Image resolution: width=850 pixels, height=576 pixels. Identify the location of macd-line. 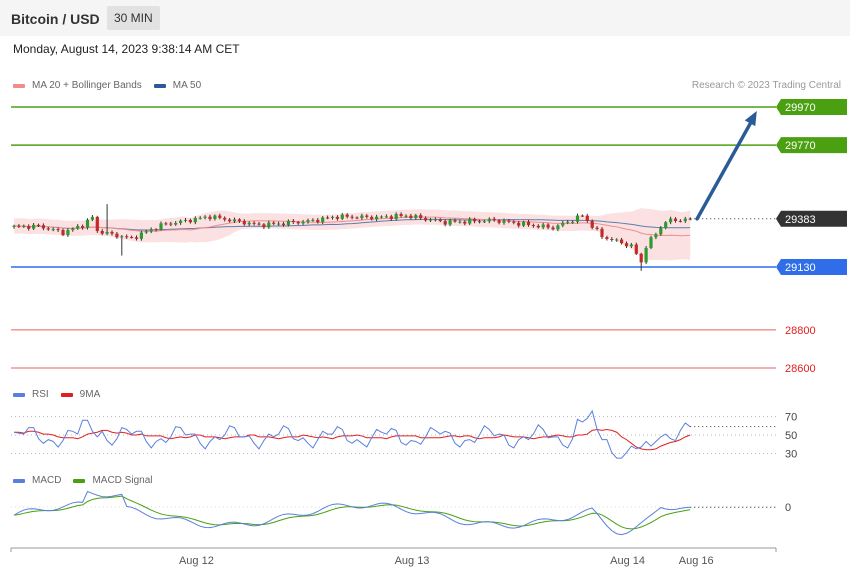
(352, 513).